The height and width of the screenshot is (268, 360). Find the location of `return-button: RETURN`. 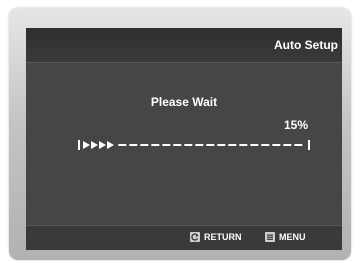

return-button: RETURN is located at coordinates (216, 237).